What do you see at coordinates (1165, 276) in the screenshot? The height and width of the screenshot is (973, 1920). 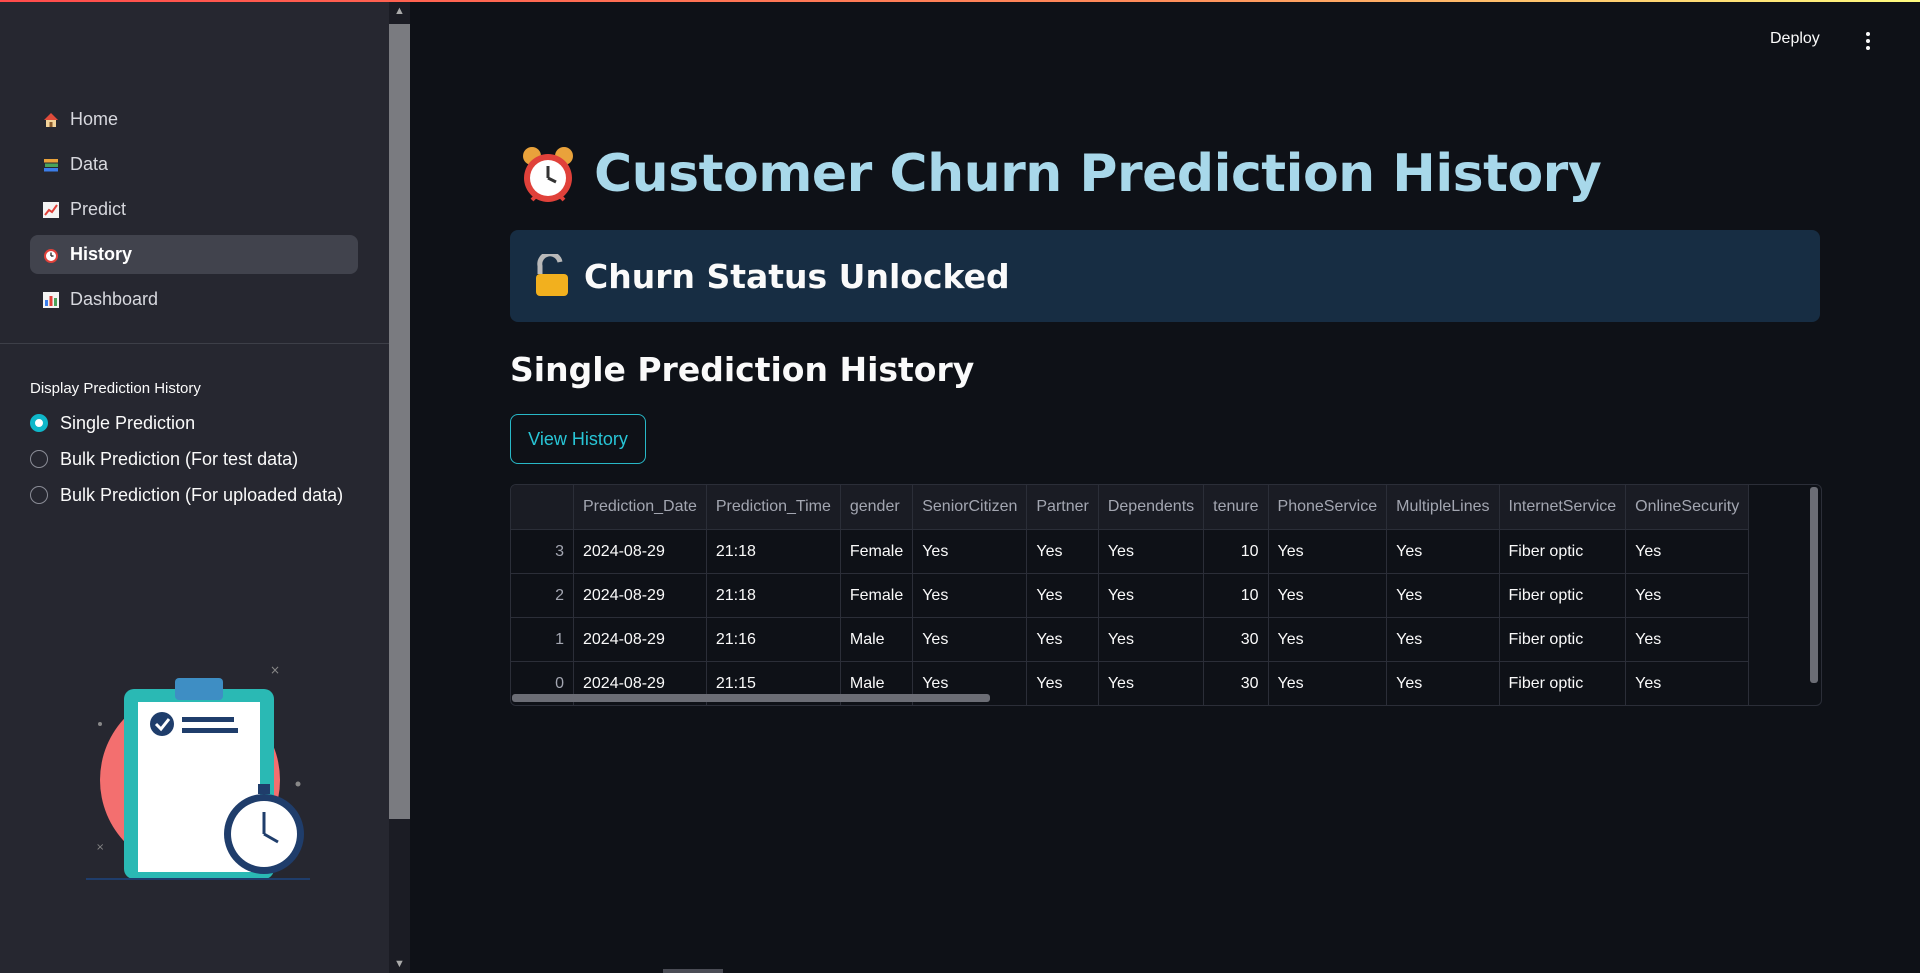 I see `status-banner: Churn Status Unlocked` at bounding box center [1165, 276].